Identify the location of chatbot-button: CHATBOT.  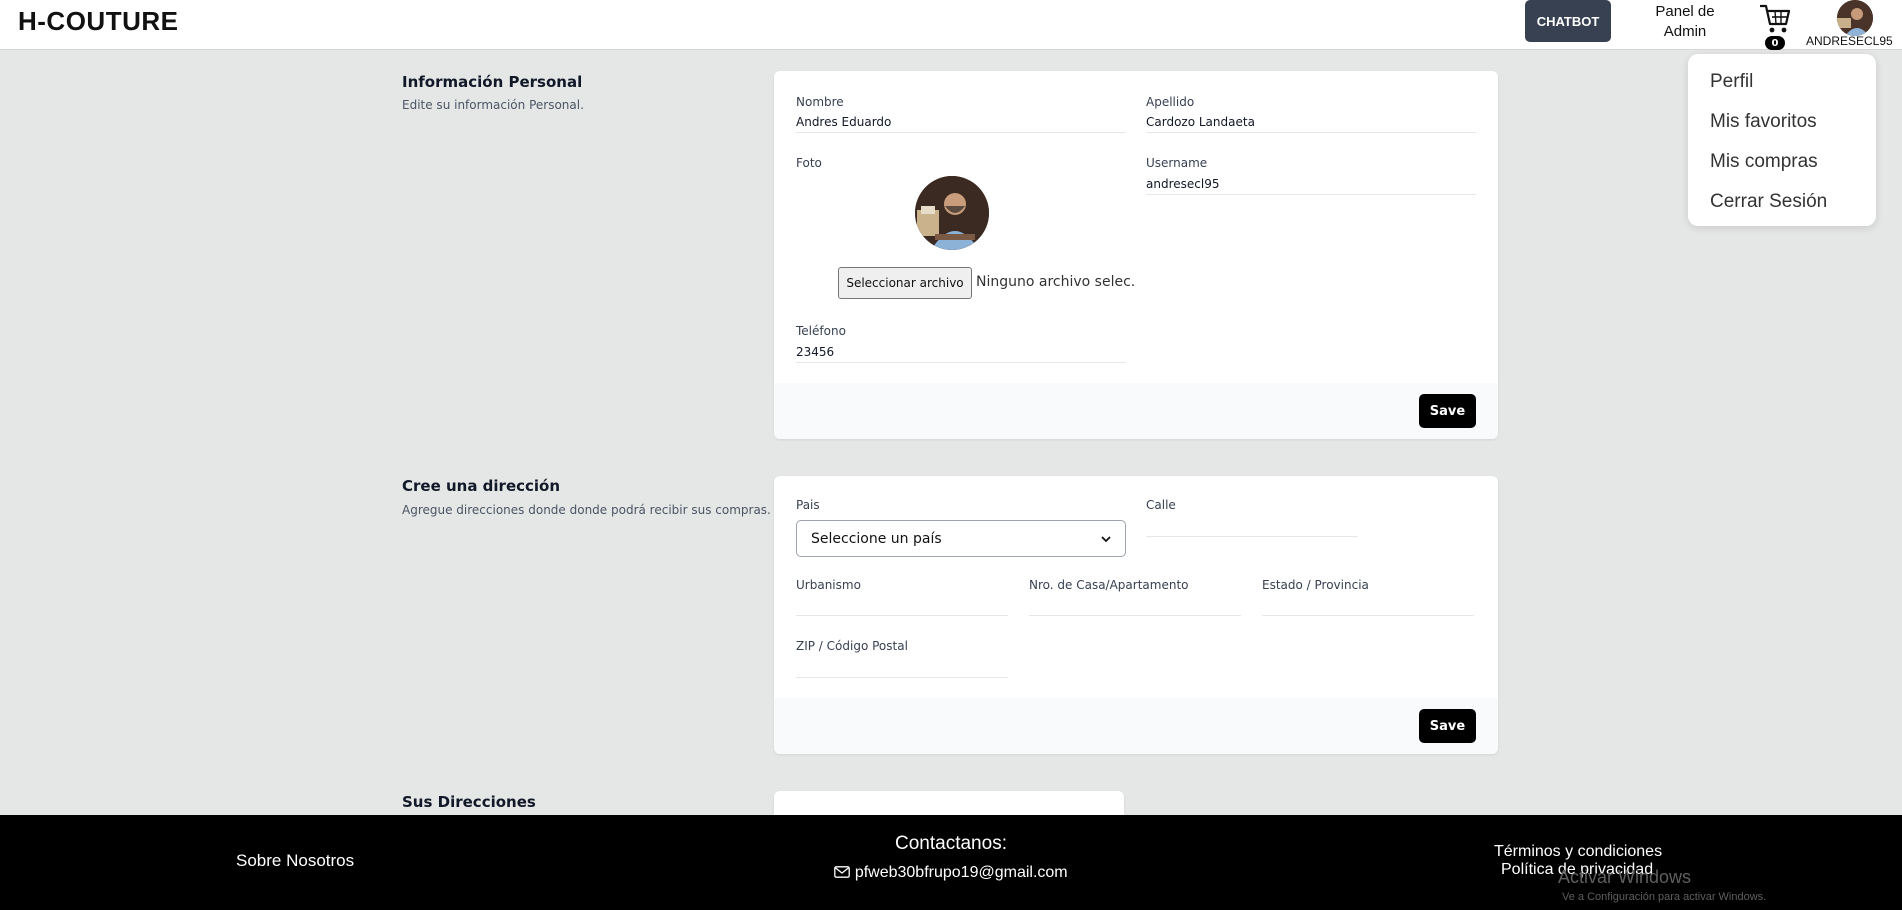
(1568, 21).